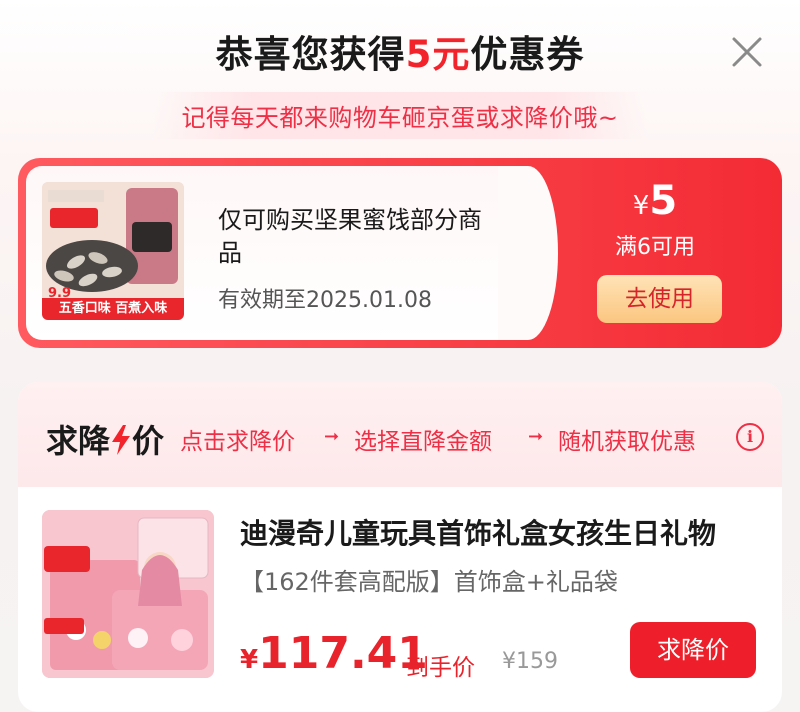 The image size is (800, 712). What do you see at coordinates (528, 253) in the screenshot?
I see `coupon-notch` at bounding box center [528, 253].